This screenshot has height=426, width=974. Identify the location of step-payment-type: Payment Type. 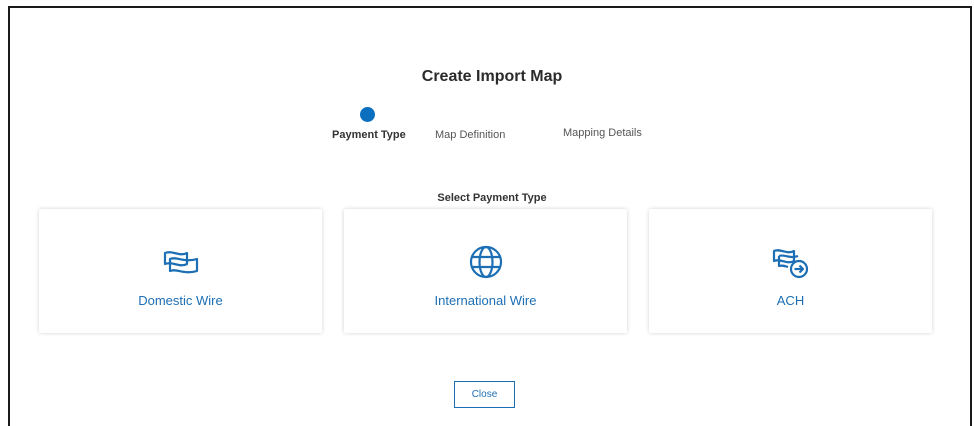
(369, 135).